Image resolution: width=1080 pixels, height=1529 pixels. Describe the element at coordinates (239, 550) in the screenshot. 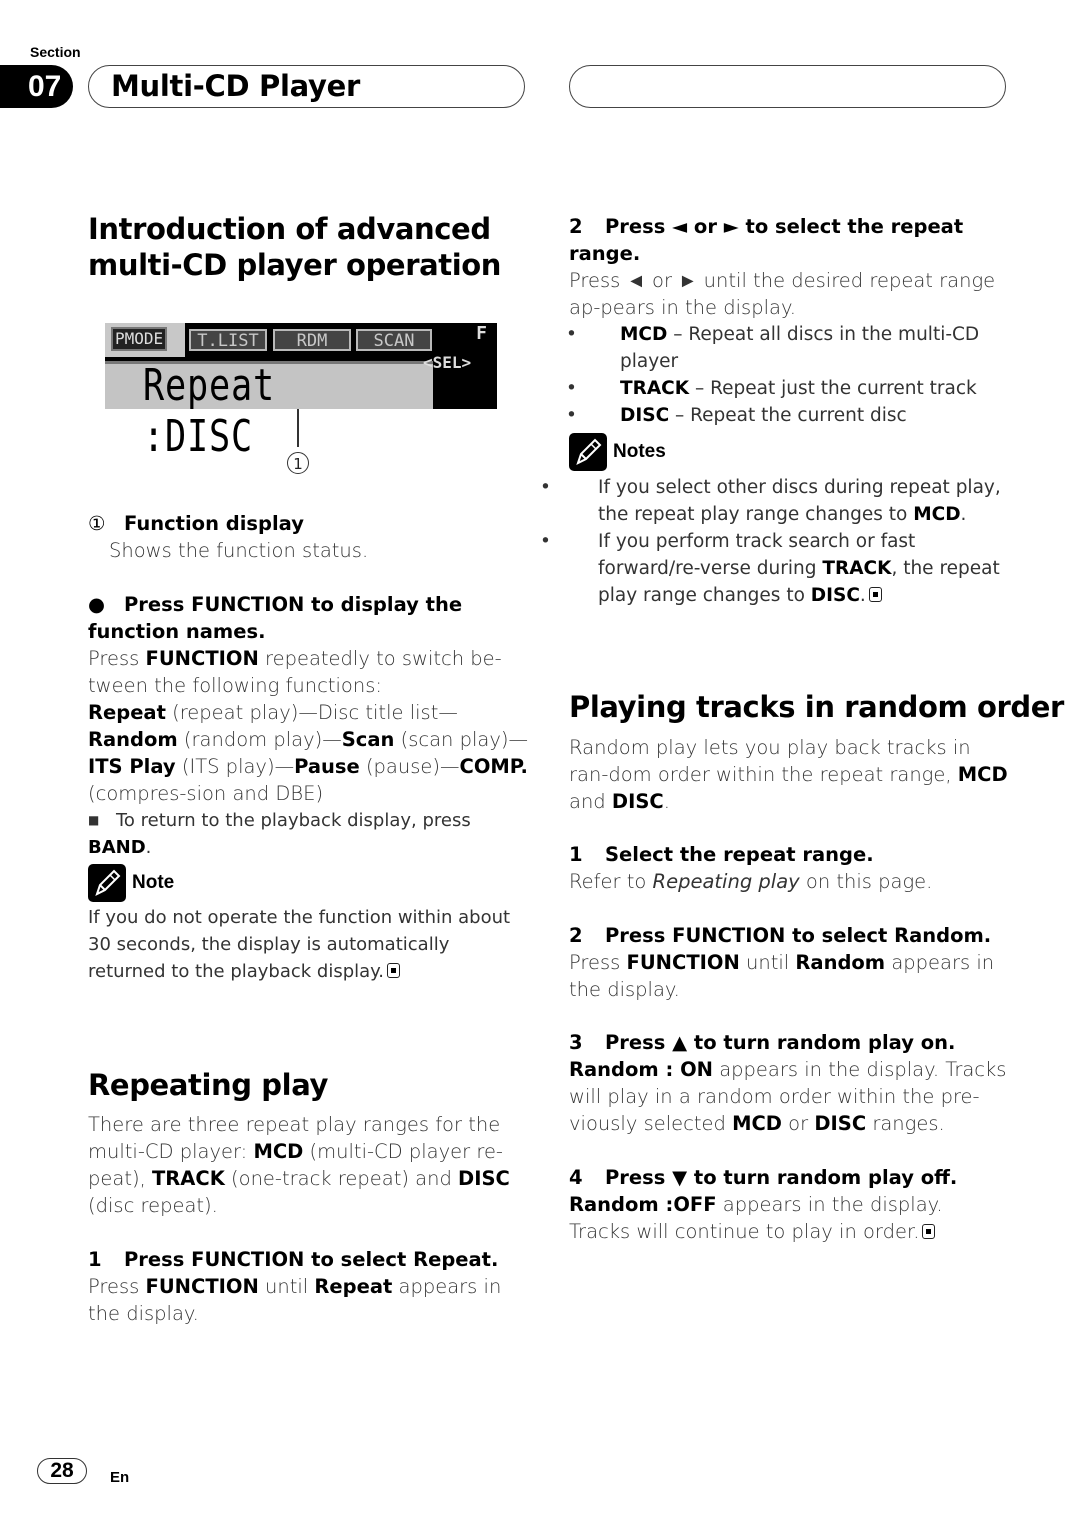

I see `legend-description: Shows the function status.` at that location.